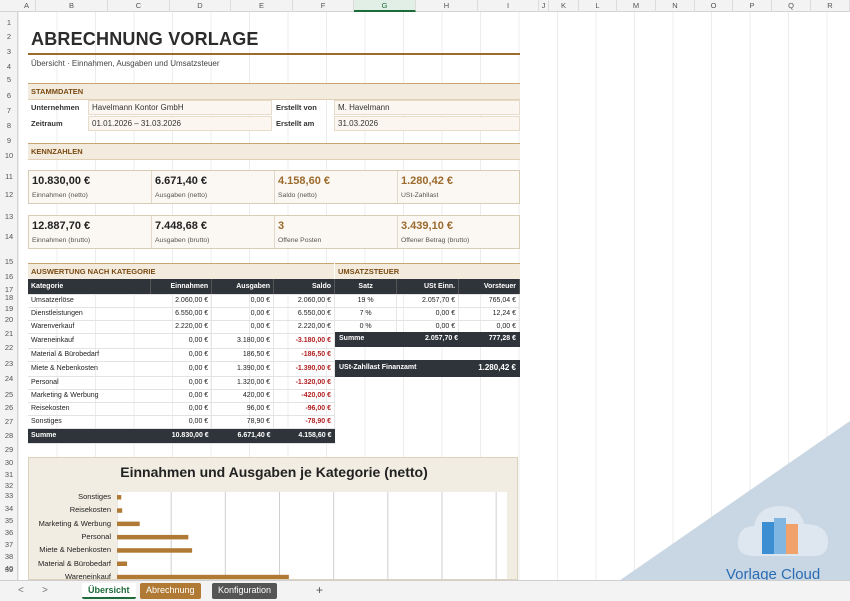  Describe the element at coordinates (385, 6) in the screenshot. I see `column-header-G: G` at that location.